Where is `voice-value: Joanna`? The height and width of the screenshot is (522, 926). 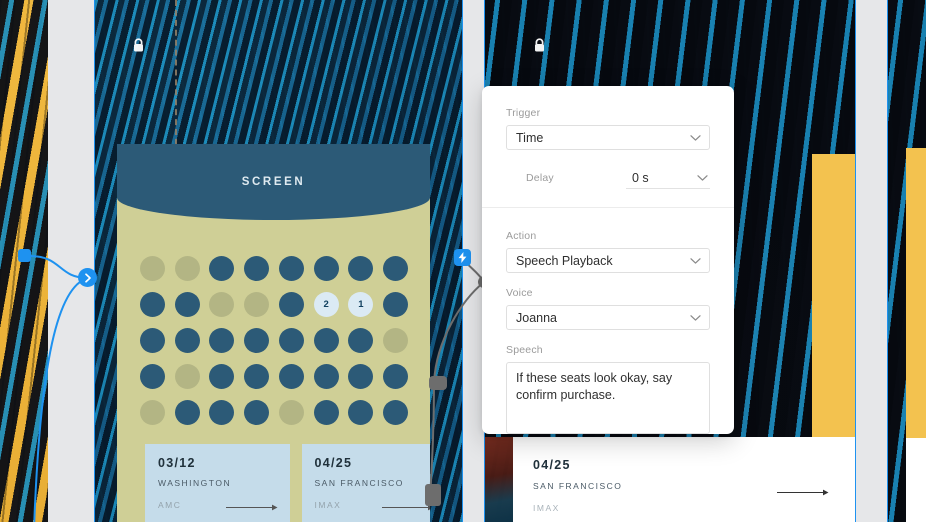
voice-value: Joanna is located at coordinates (537, 317).